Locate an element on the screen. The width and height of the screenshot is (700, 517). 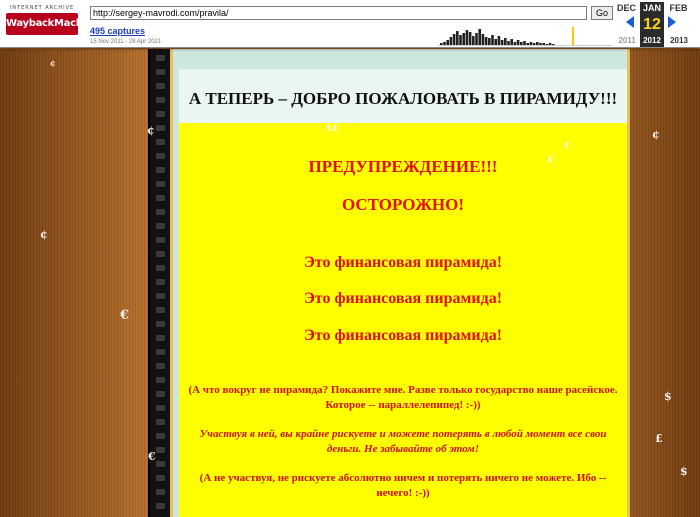
captures-date-range: 15 Nov 2011 - 28 Apr 2021 is located at coordinates (126, 42).